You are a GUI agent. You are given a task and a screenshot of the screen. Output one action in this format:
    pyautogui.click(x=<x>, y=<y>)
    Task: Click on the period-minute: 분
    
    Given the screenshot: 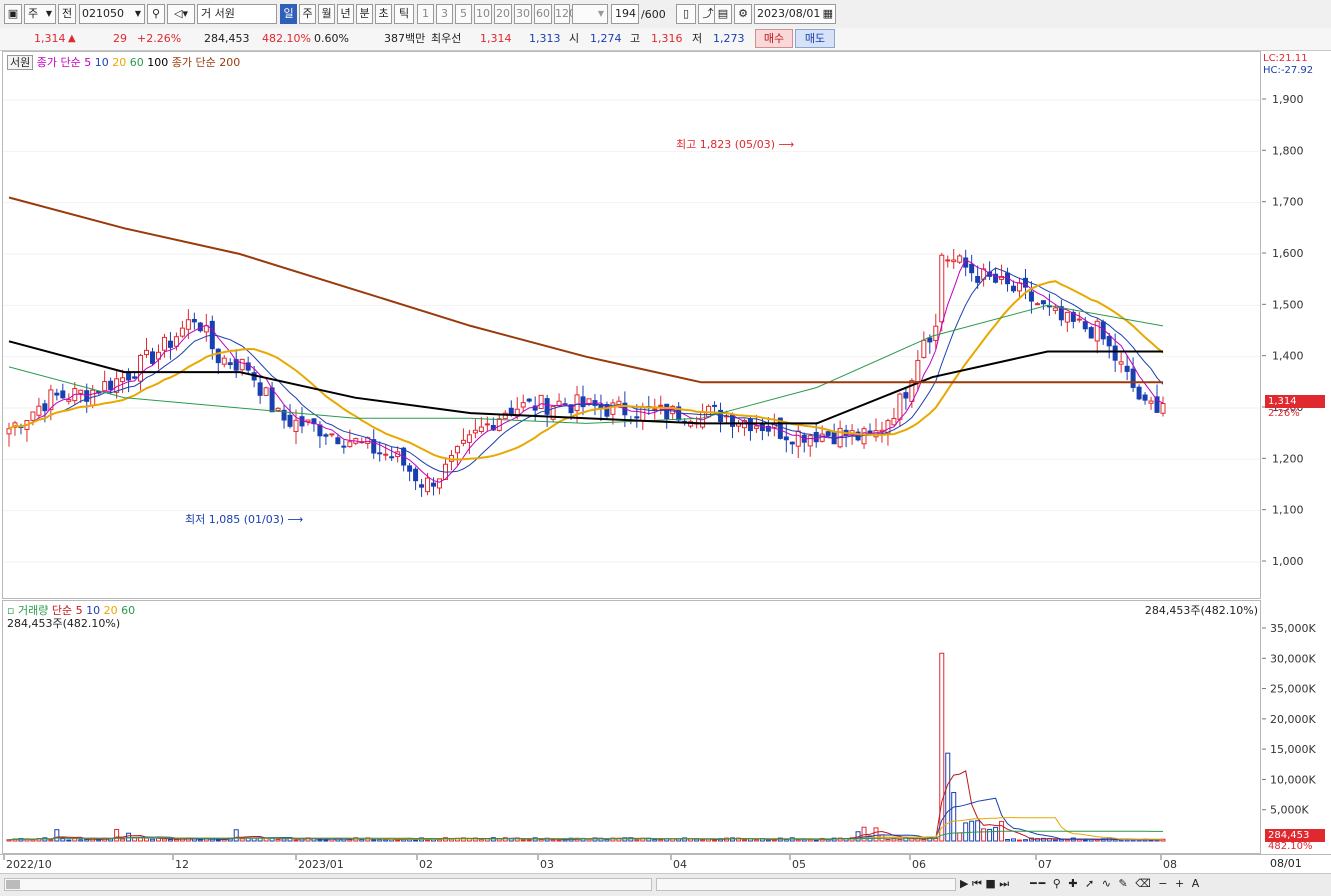 What is the action you would take?
    pyautogui.click(x=364, y=14)
    